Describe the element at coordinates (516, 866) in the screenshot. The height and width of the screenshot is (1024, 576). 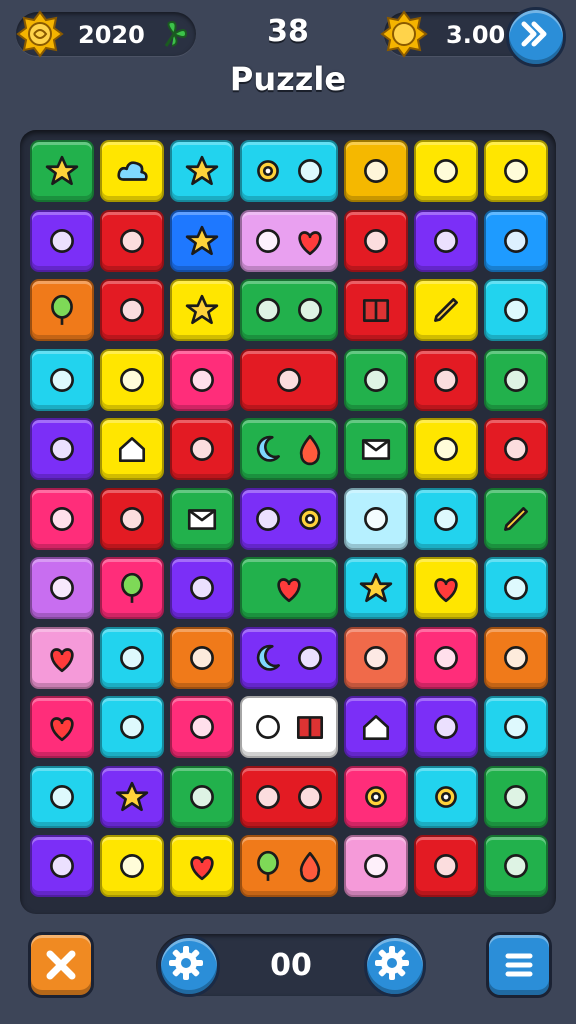
I see `tile-r11-c7` at that location.